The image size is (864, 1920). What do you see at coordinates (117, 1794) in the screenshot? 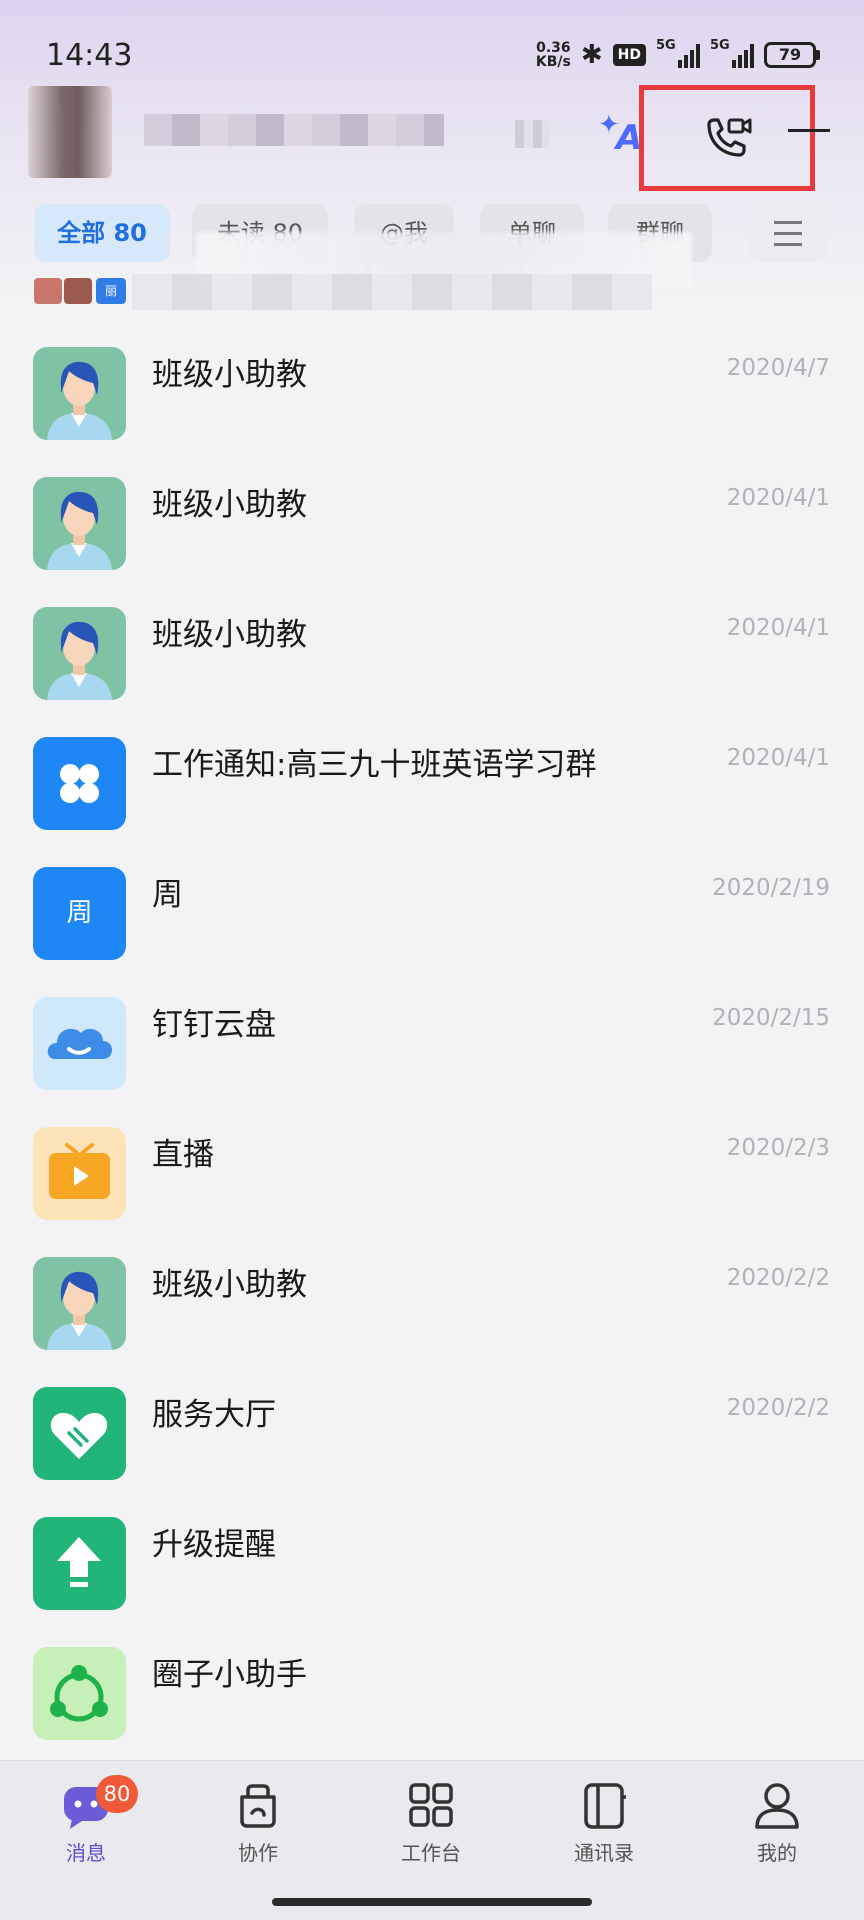
I see `unread-badge: 80` at bounding box center [117, 1794].